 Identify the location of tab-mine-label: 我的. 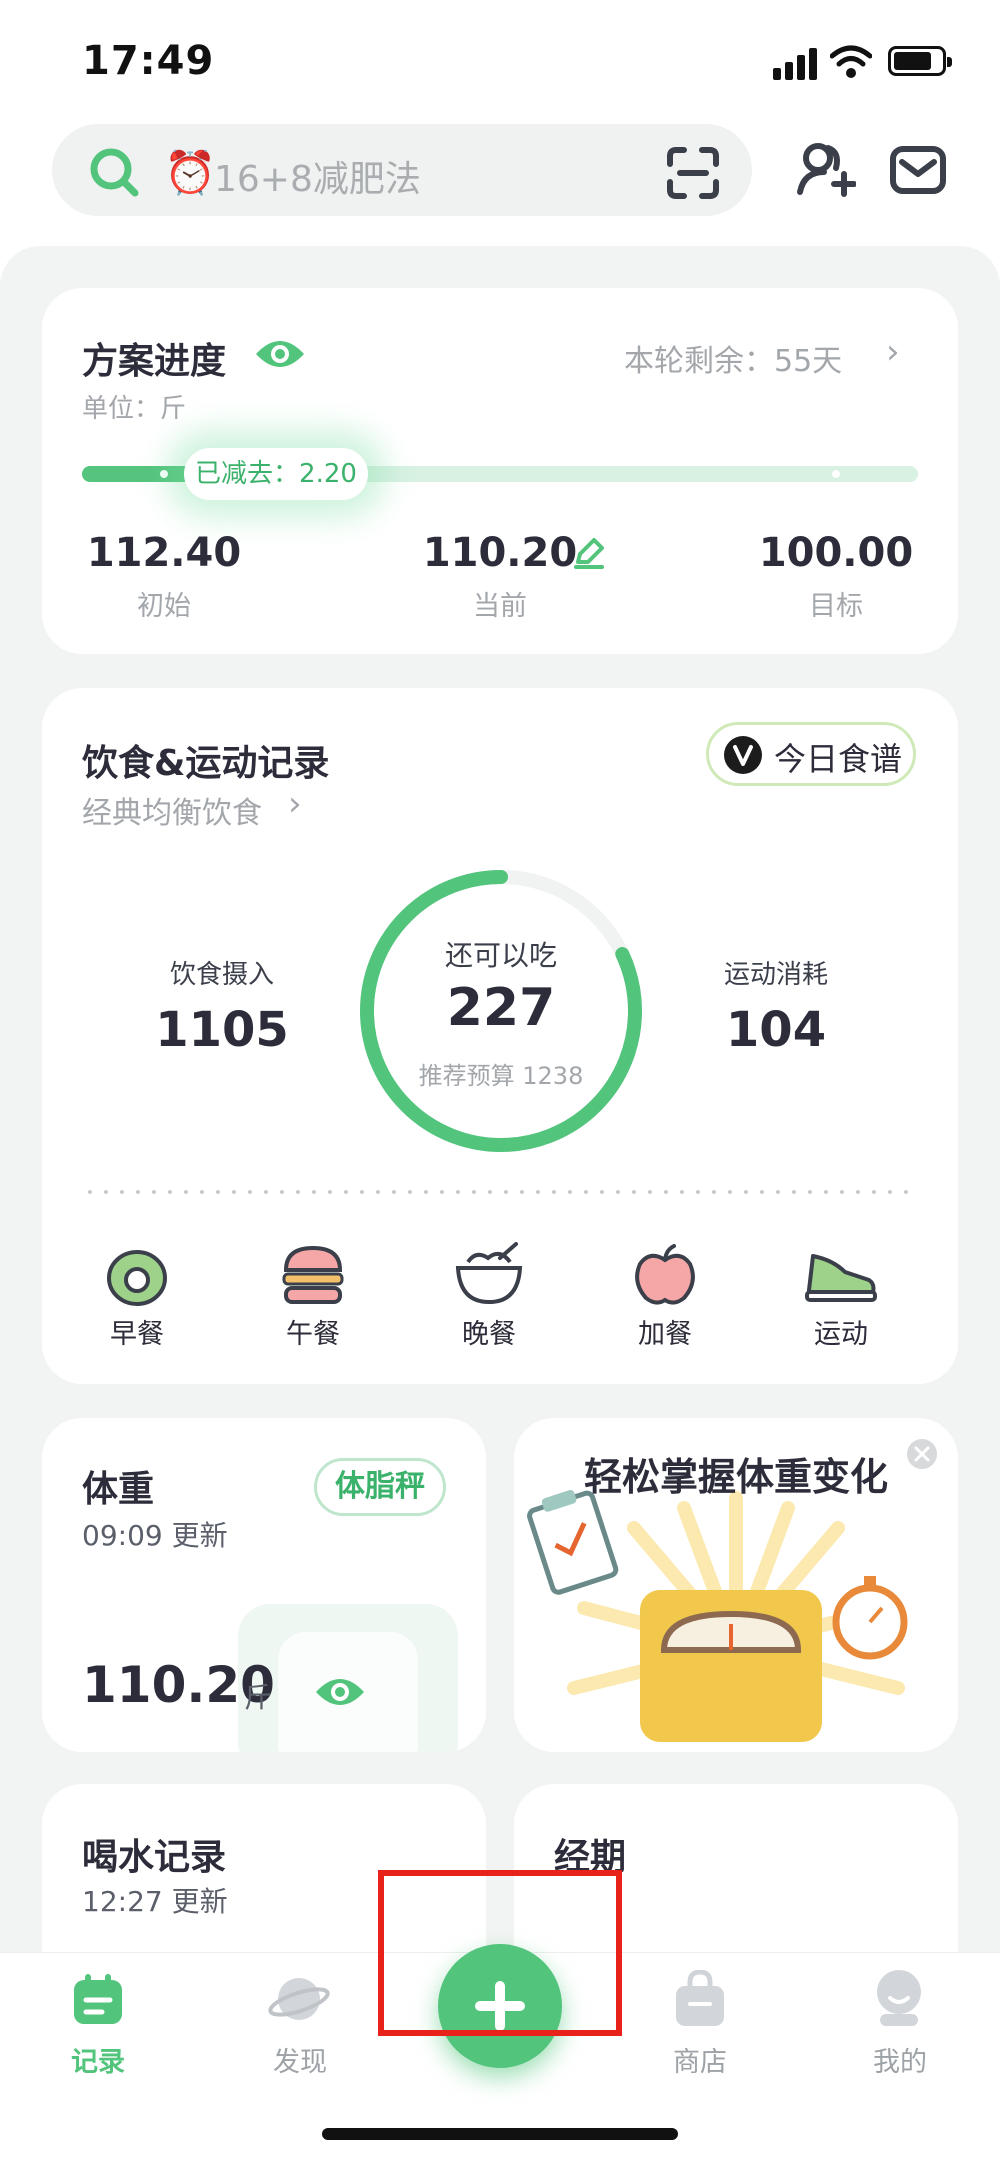
(900, 2059).